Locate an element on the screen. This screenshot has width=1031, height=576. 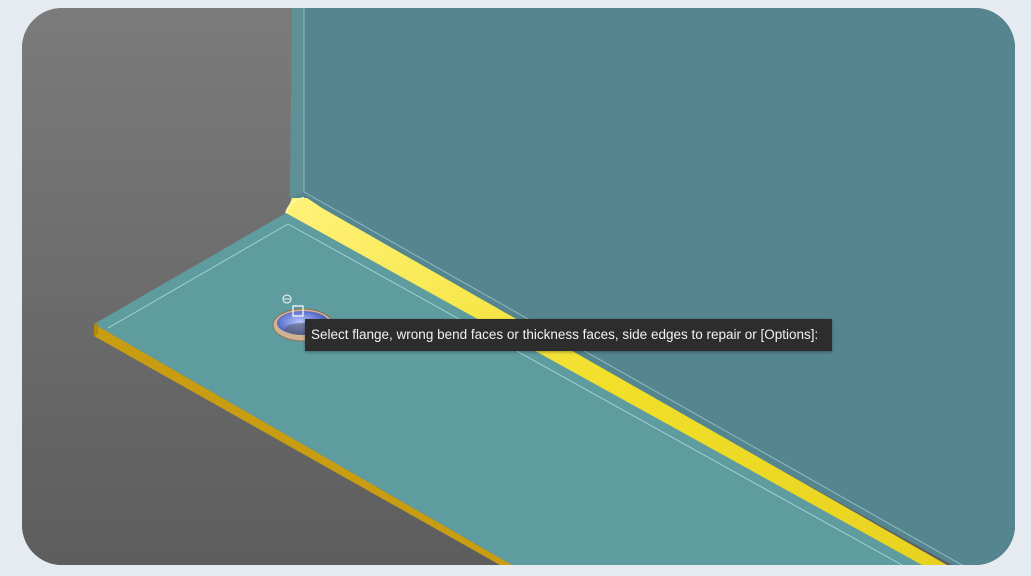
flange-corner-edge is located at coordinates (96, 329).